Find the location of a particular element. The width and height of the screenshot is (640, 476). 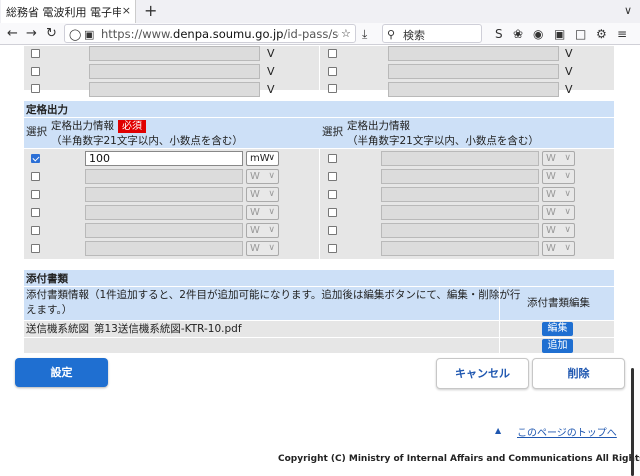

scrollbar-thumb is located at coordinates (632, 422).